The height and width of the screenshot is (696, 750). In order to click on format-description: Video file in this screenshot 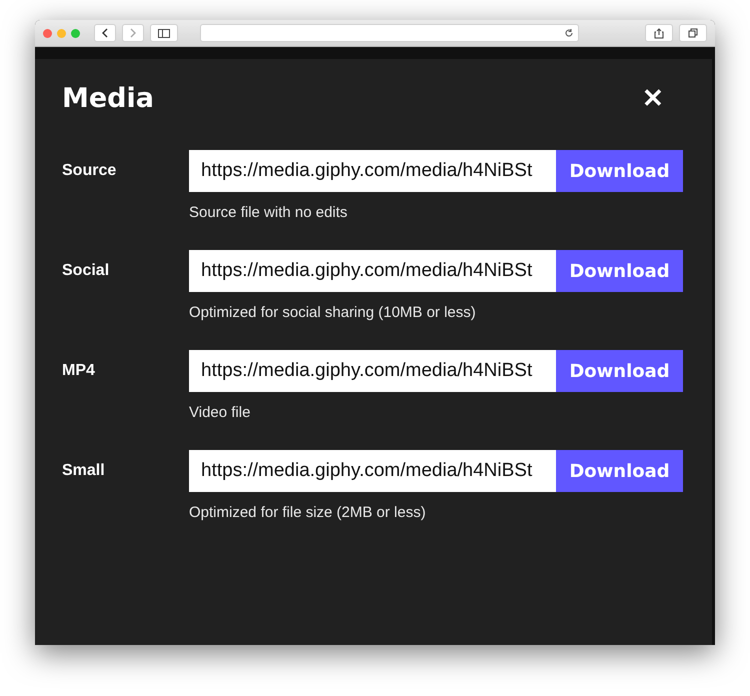, I will do `click(220, 412)`.